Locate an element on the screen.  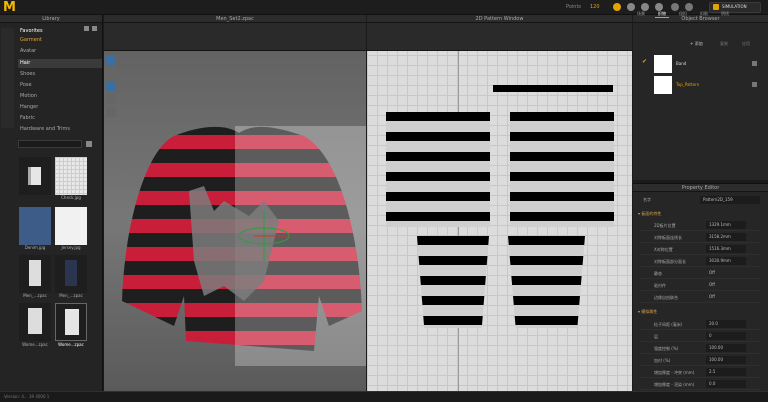
property-label: 2D板片位置 is located at coordinates (665, 225).